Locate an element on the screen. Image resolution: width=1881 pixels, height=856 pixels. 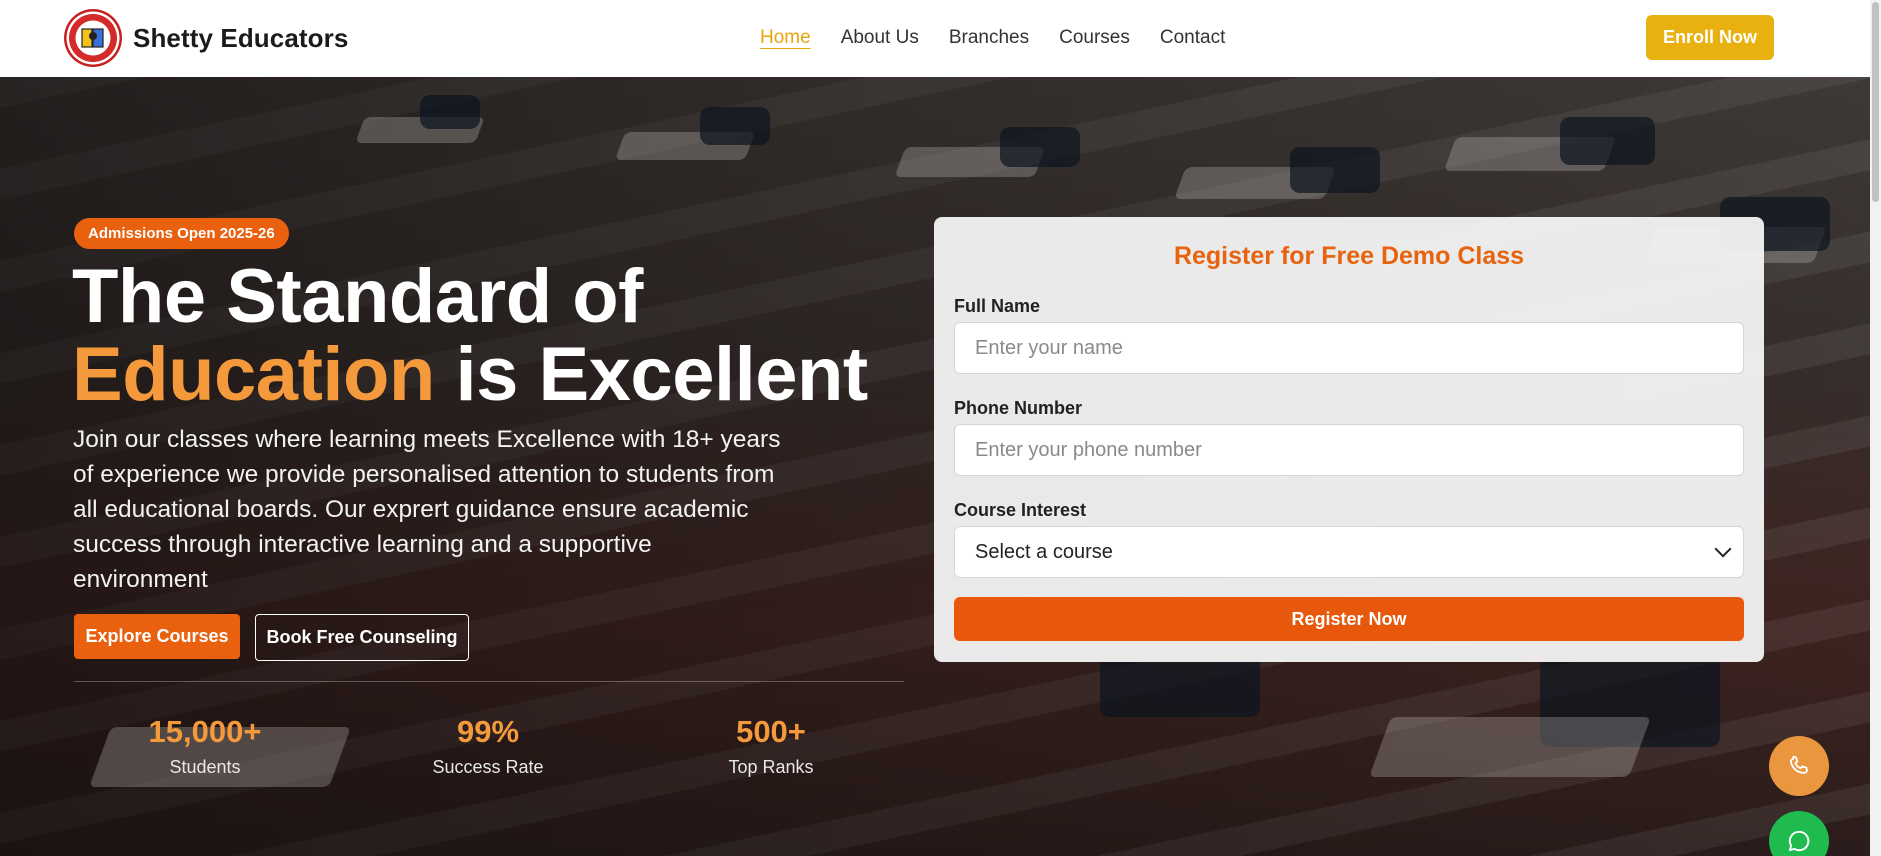
stat-label: Students is located at coordinates (205, 767).